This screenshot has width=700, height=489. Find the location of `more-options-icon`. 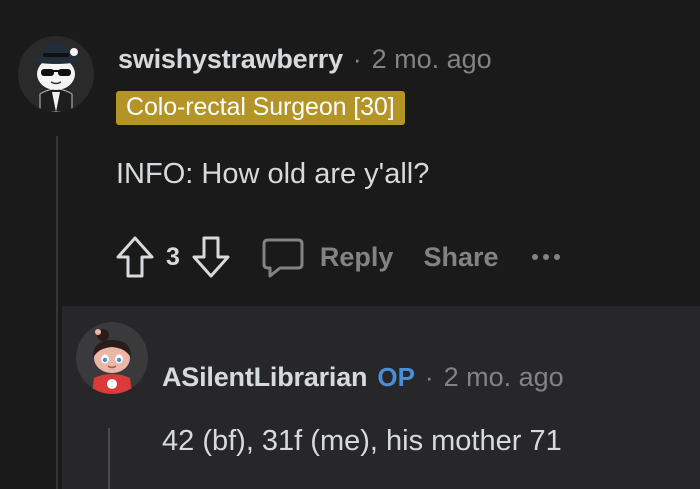

more-options-icon is located at coordinates (546, 257).